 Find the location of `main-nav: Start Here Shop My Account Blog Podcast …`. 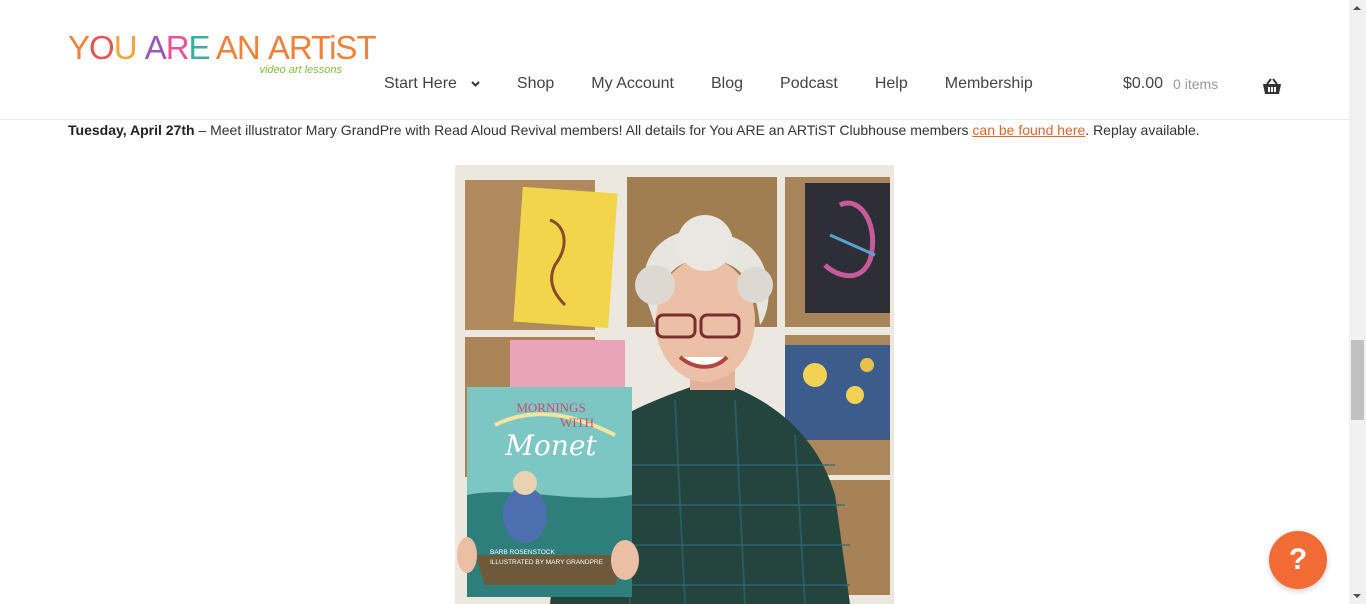

main-nav: Start Here Shop My Account Blog Podcast … is located at coordinates (727, 84).